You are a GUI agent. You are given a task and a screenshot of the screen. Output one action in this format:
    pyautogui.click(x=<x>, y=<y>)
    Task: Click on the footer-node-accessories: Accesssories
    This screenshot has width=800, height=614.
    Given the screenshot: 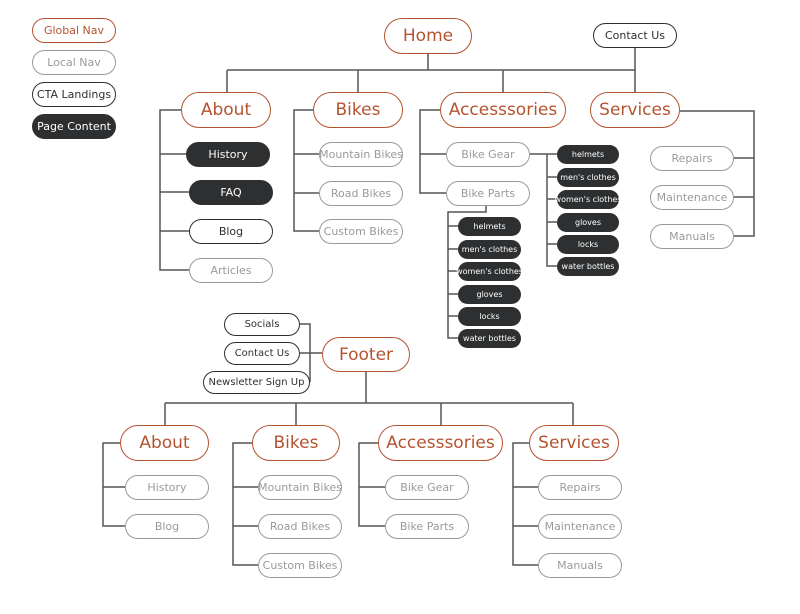 What is the action you would take?
    pyautogui.click(x=440, y=443)
    